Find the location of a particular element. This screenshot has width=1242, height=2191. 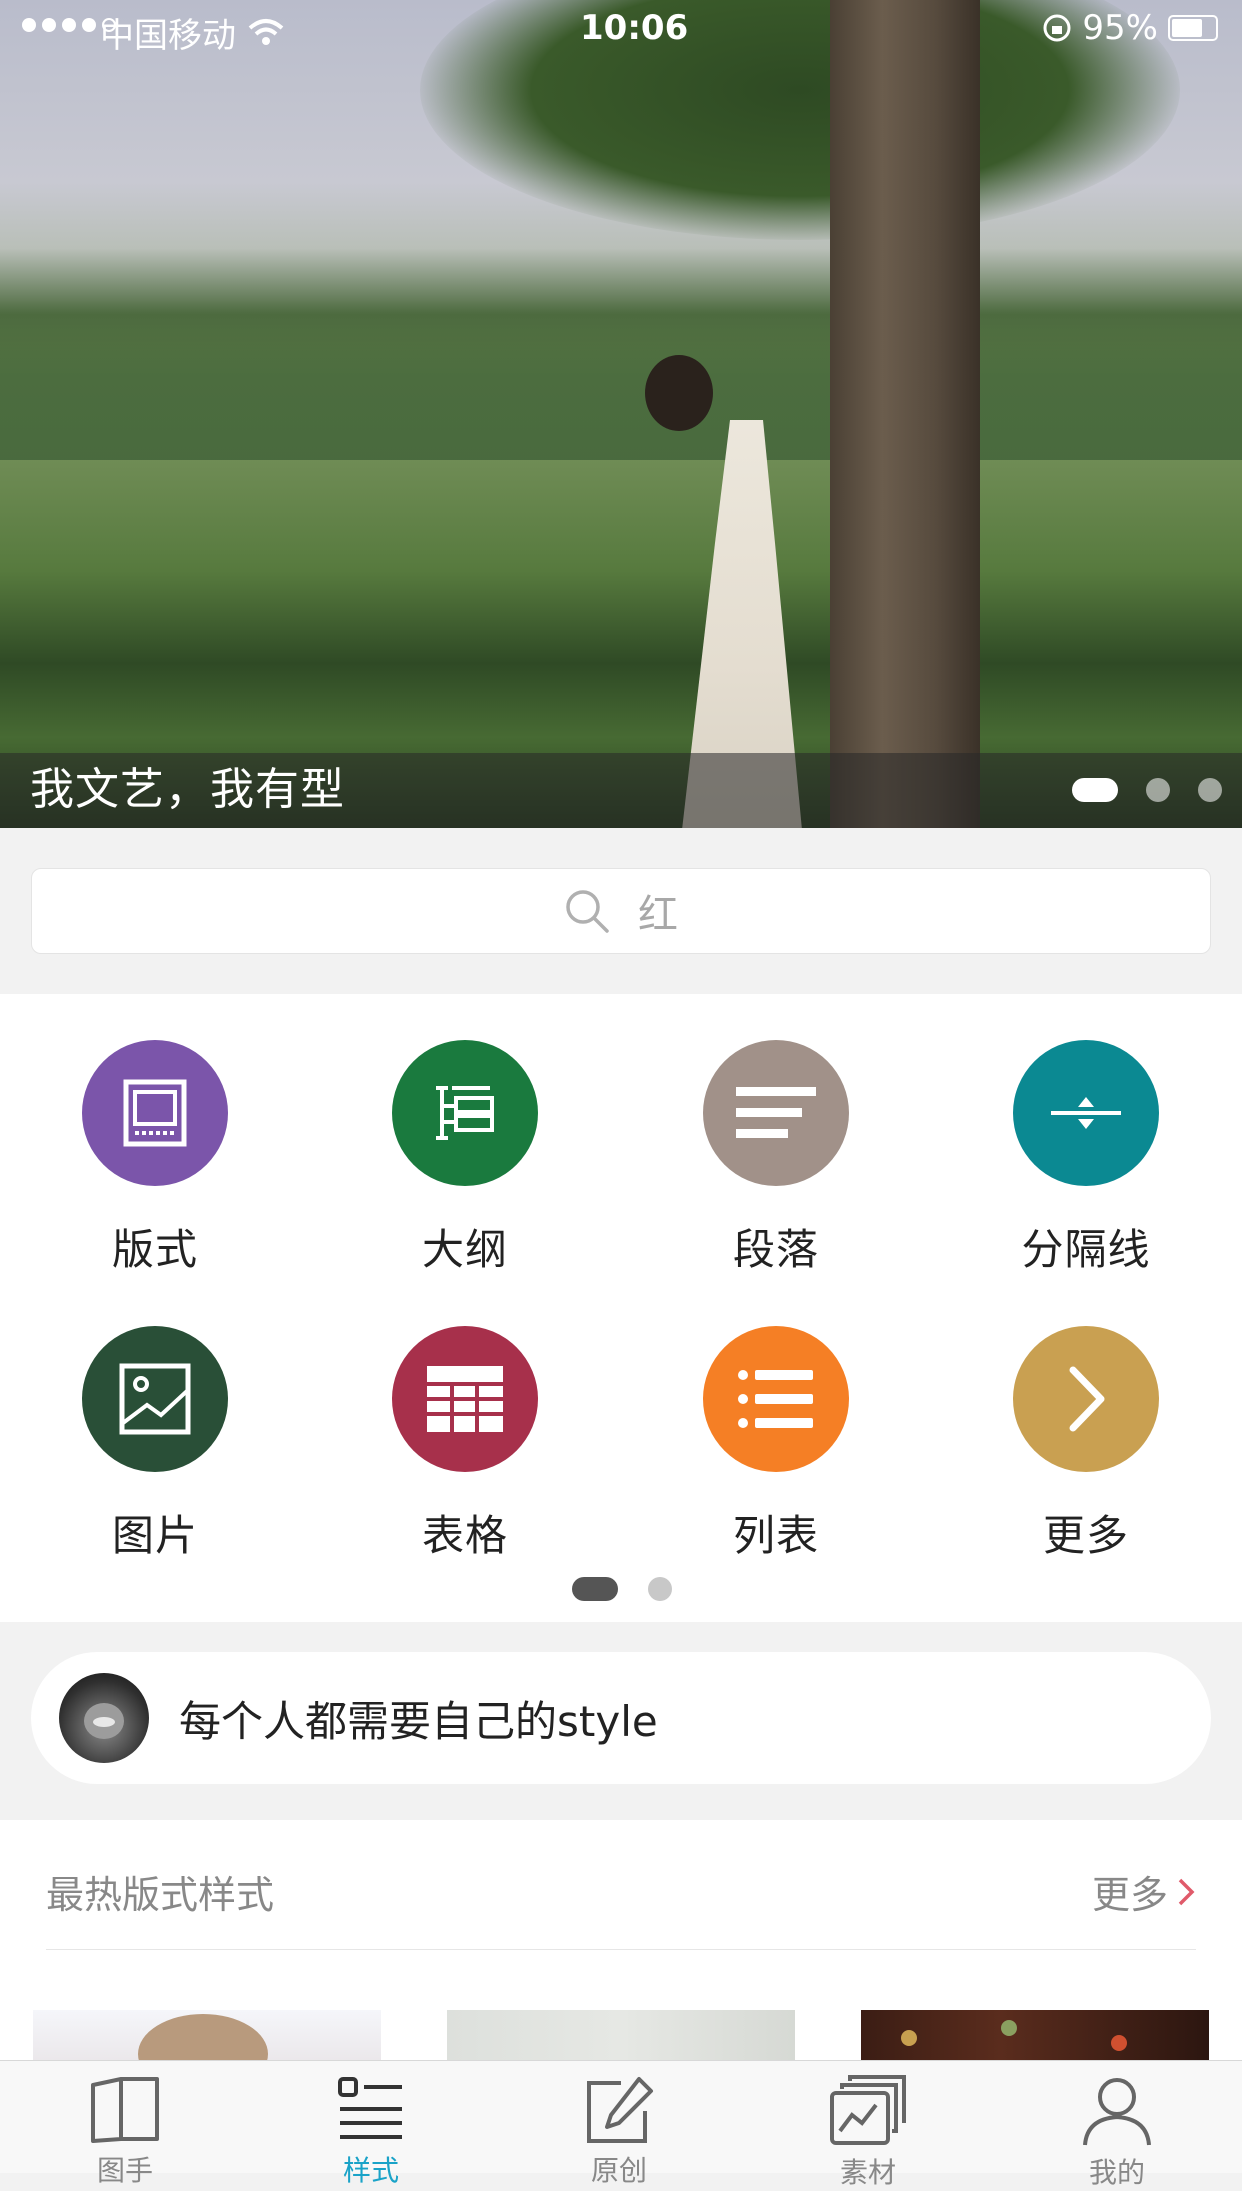

category-list: 列表 is located at coordinates (776, 1444).